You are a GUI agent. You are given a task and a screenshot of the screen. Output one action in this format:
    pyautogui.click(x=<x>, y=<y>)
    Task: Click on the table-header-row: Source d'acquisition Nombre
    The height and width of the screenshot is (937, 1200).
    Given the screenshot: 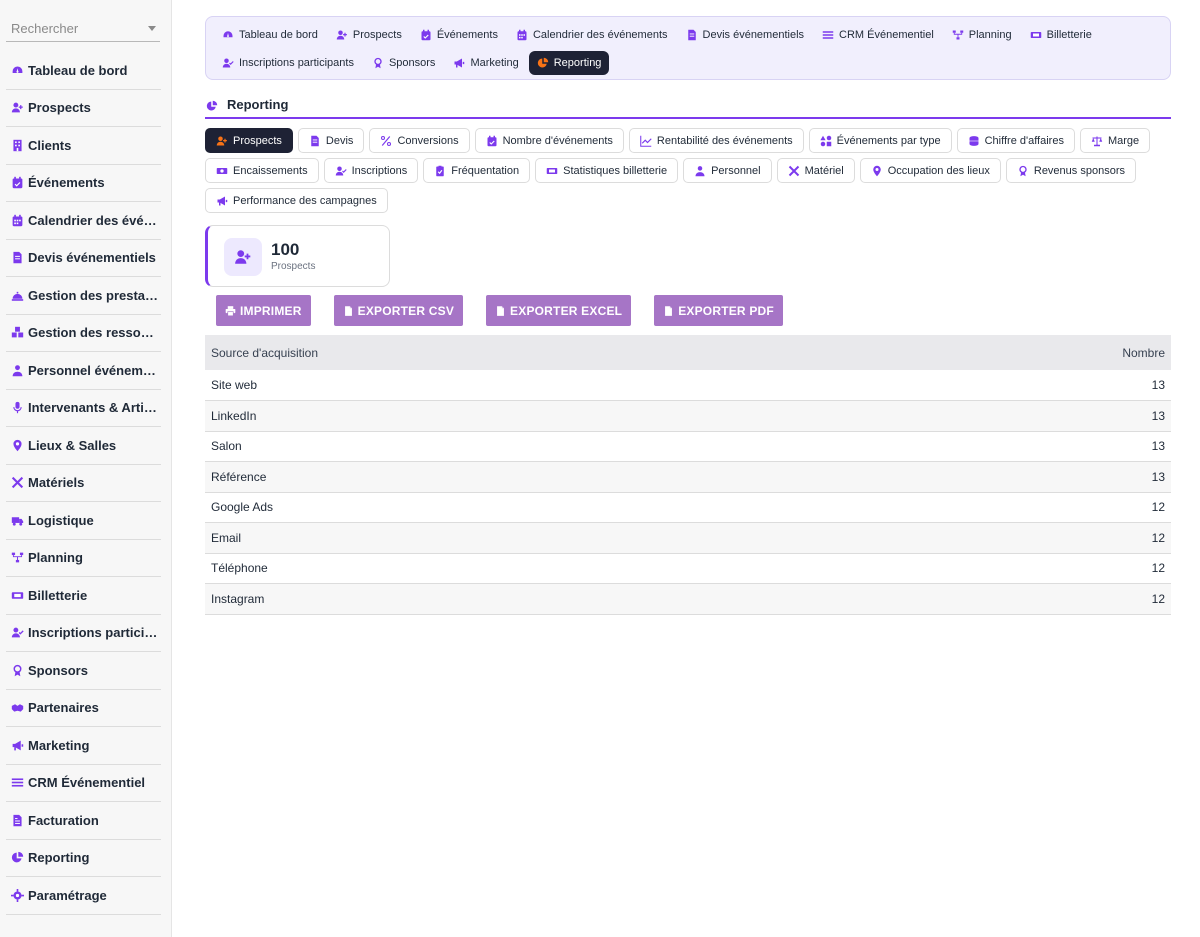 What is the action you would take?
    pyautogui.click(x=688, y=352)
    